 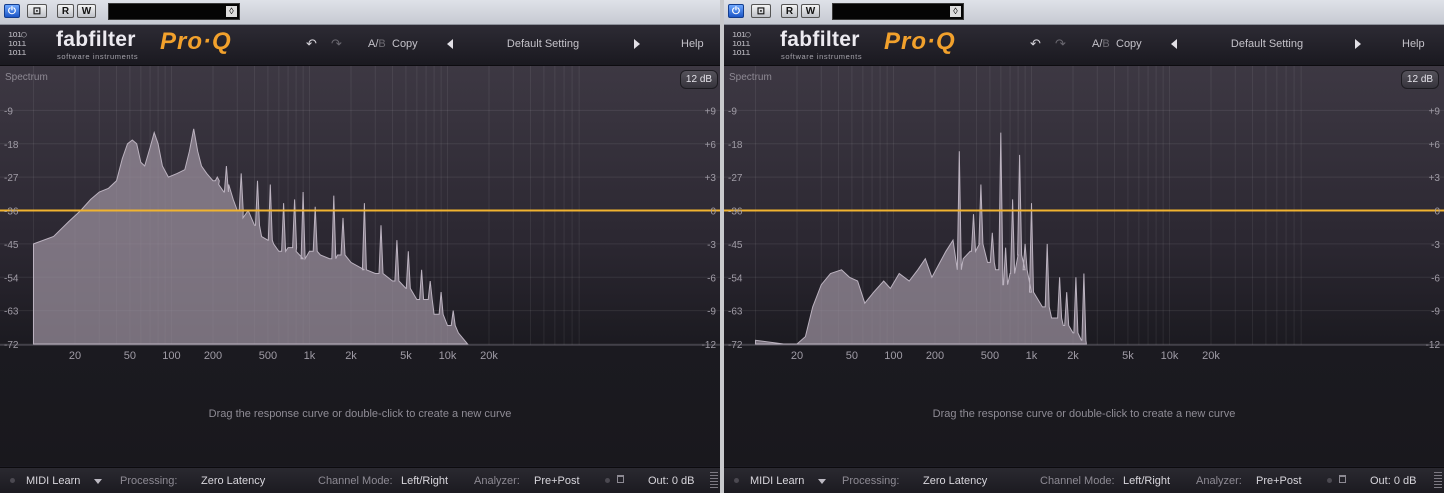 I want to click on gain-scale-label-right: -9, so click(x=711, y=312).